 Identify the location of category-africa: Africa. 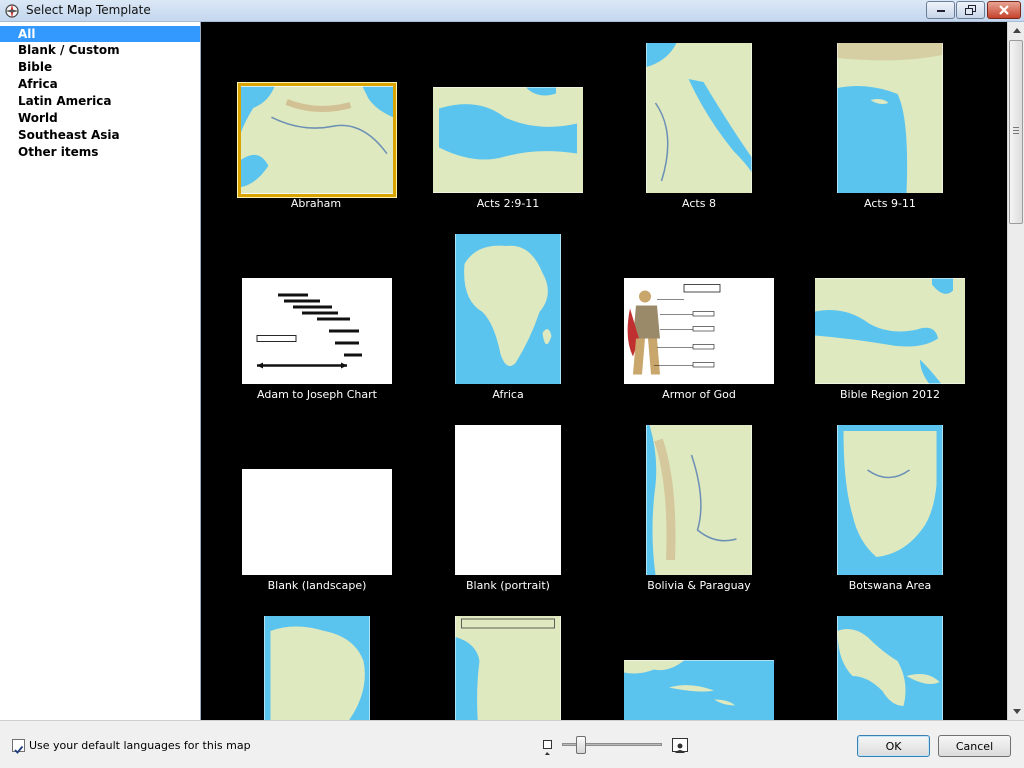
(100, 84).